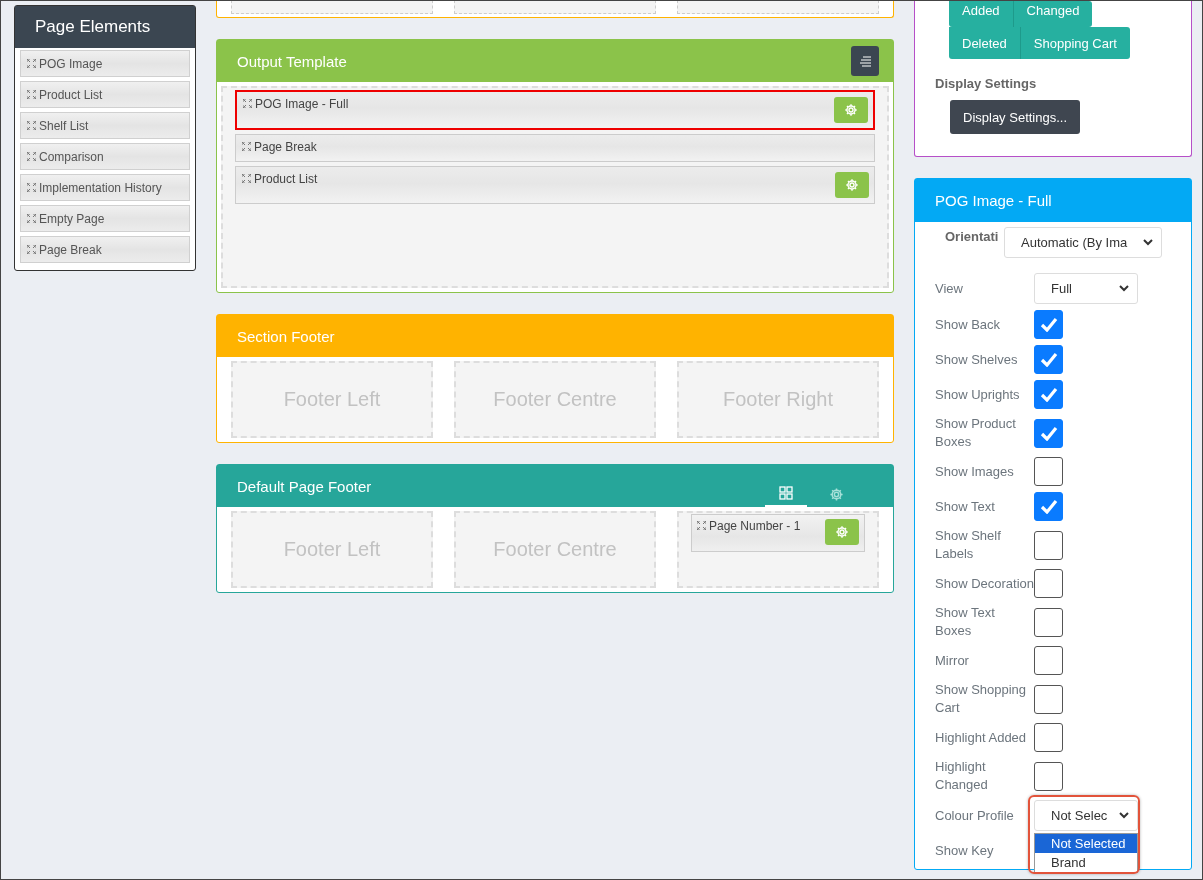 The image size is (1203, 880). Describe the element at coordinates (981, 737) in the screenshot. I see `field-label: Highlight Added` at that location.